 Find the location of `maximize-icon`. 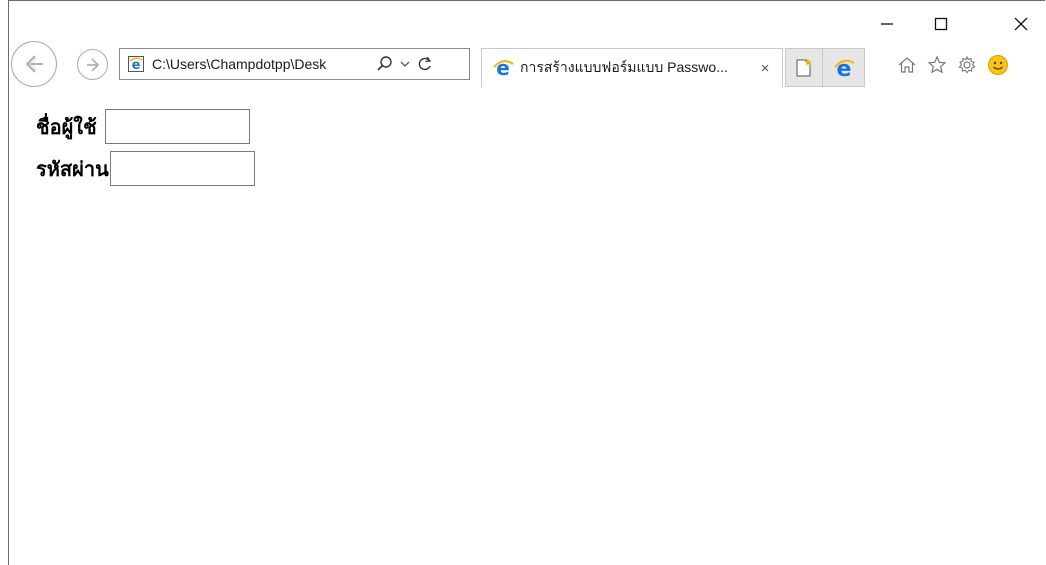

maximize-icon is located at coordinates (941, 24).